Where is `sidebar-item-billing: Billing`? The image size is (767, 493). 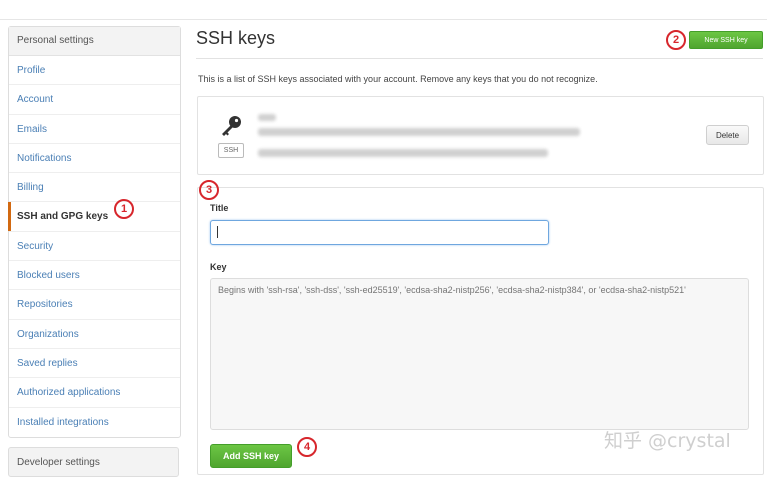
sidebar-item-billing: Billing is located at coordinates (94, 188).